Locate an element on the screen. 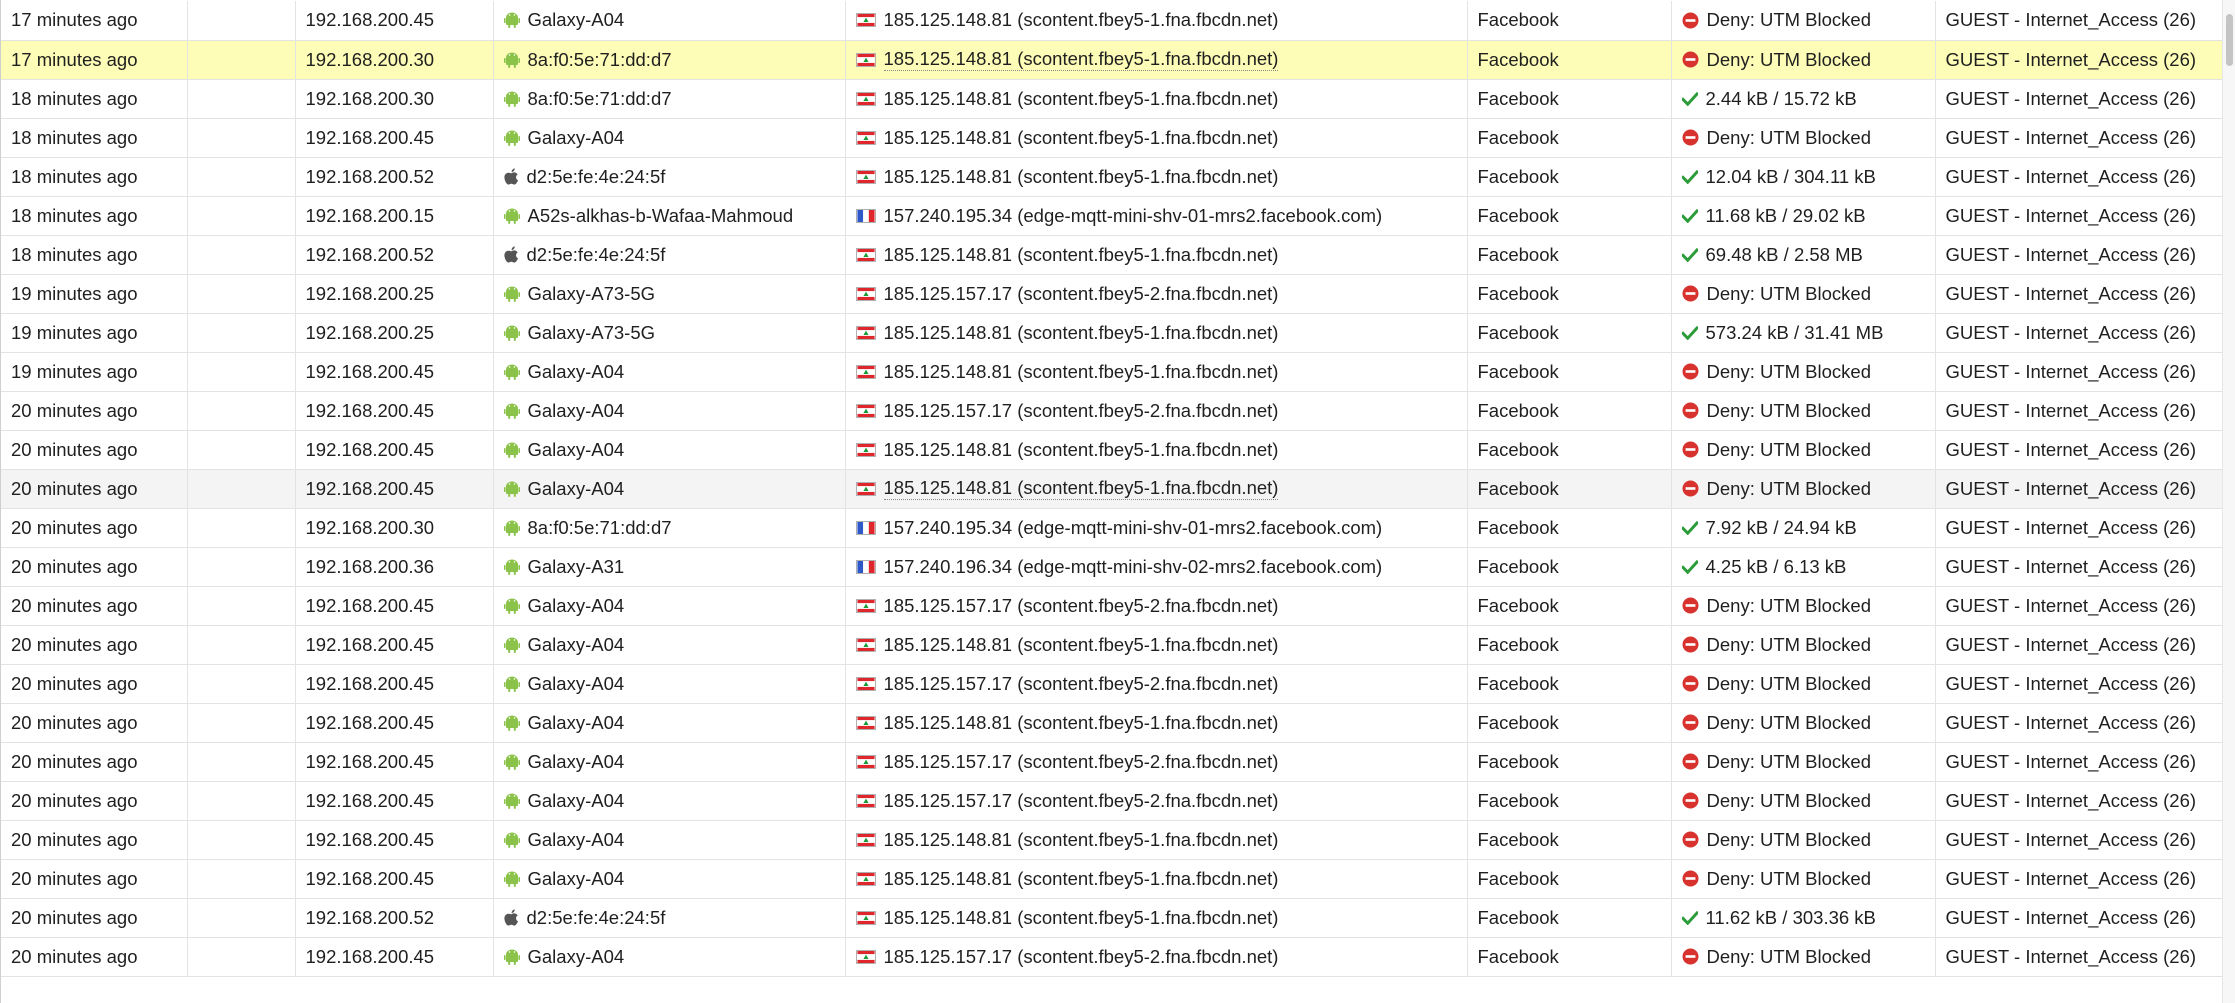  source-ip: 192.168.200.45 is located at coordinates (370, 137).